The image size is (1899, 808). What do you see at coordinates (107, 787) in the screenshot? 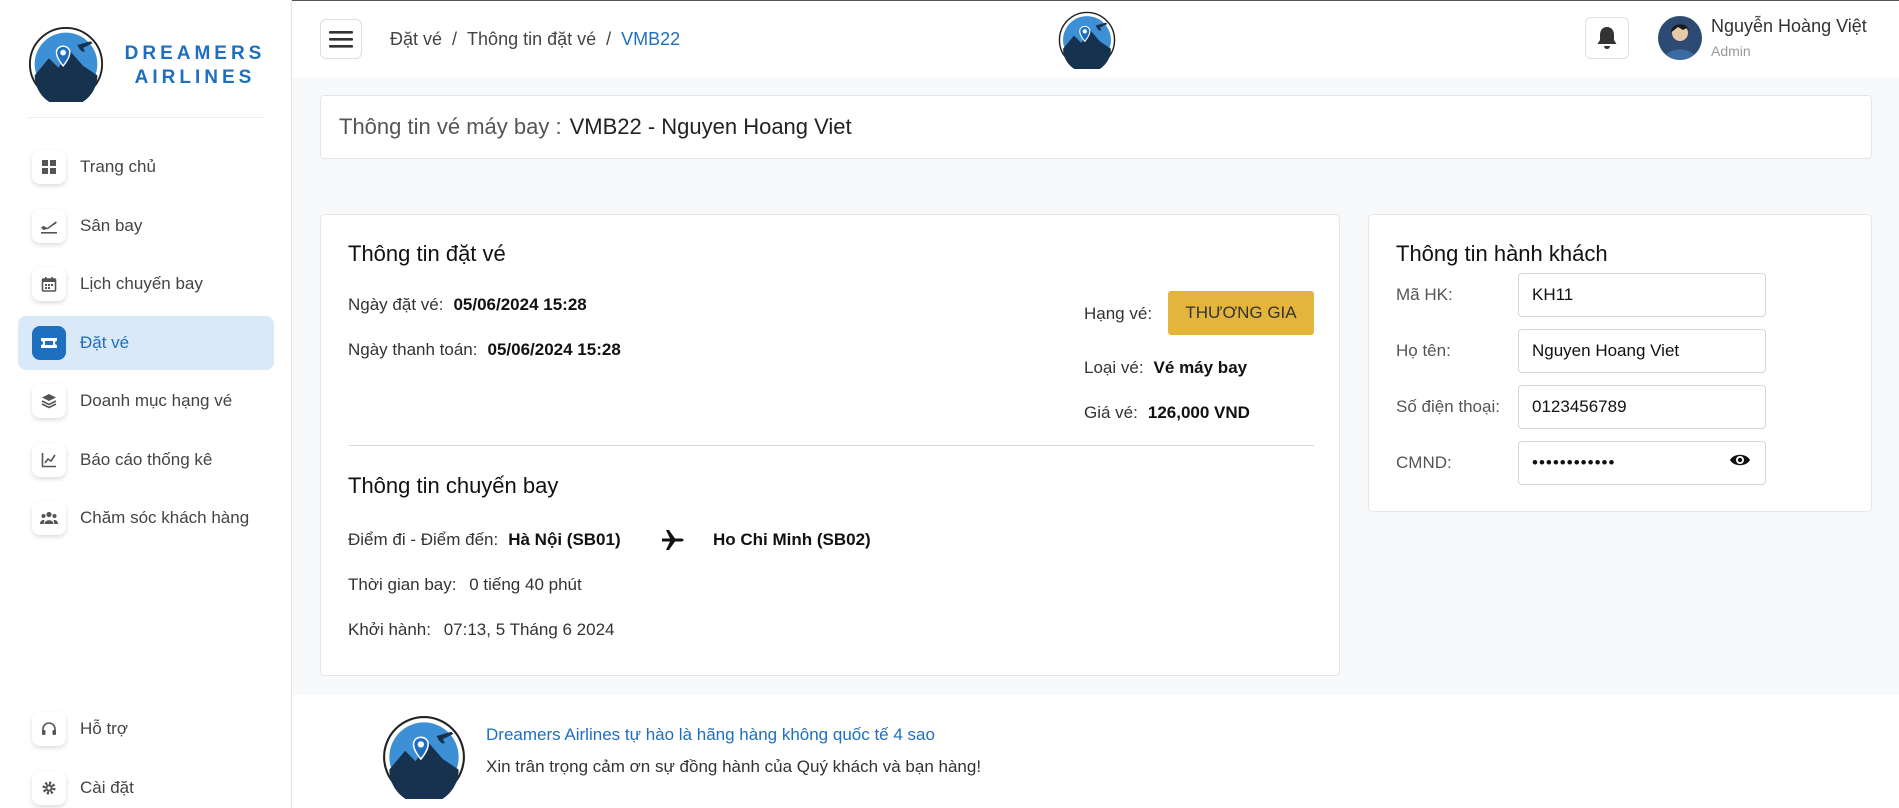
I see `sidebar-item-label: Cài đặt` at bounding box center [107, 787].